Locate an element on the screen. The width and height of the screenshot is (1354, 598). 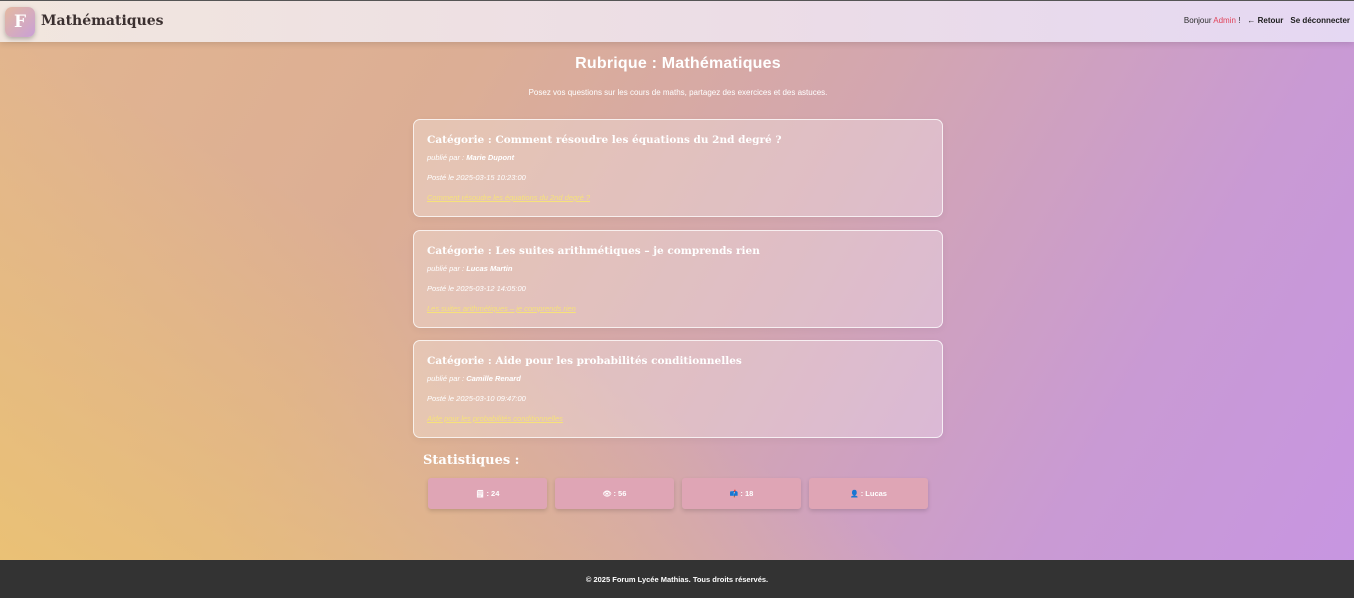
user-icon: 👤 is located at coordinates (854, 494).